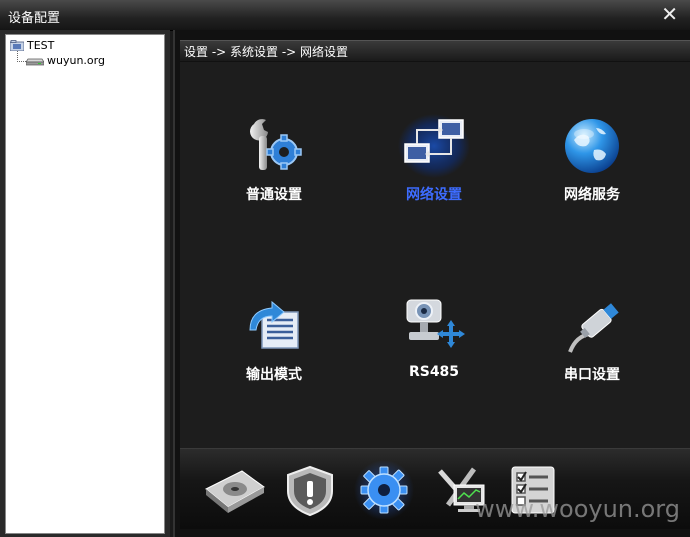 This screenshot has width=690, height=537. Describe the element at coordinates (434, 146) in the screenshot. I see `network-computers-icon` at that location.